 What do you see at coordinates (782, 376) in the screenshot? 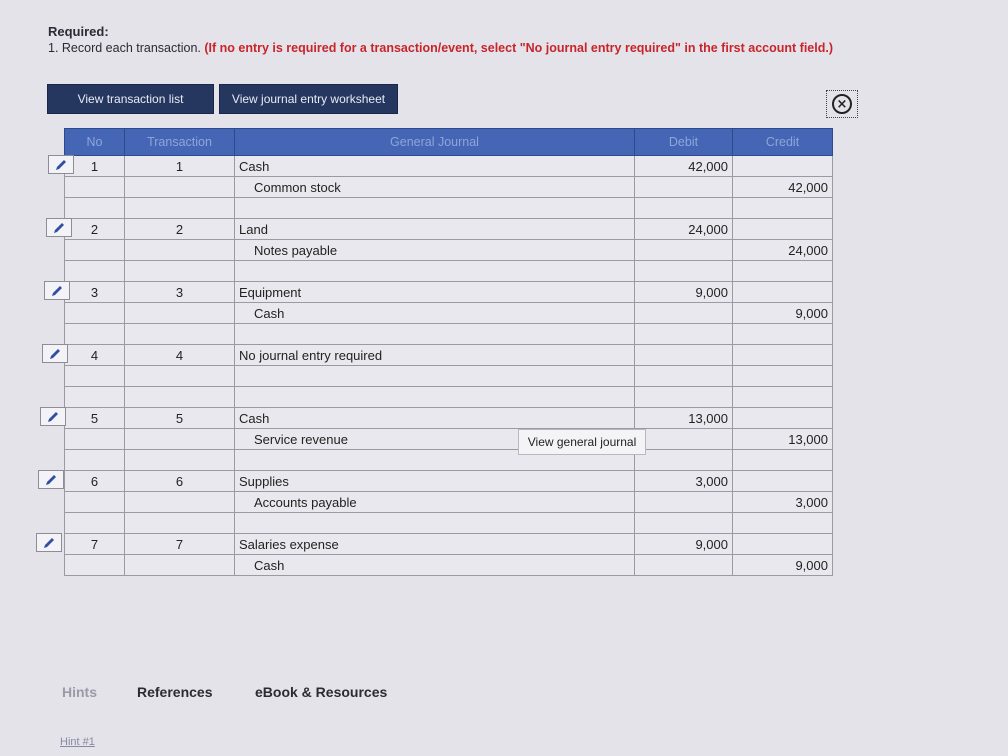
I see `credit-amount` at bounding box center [782, 376].